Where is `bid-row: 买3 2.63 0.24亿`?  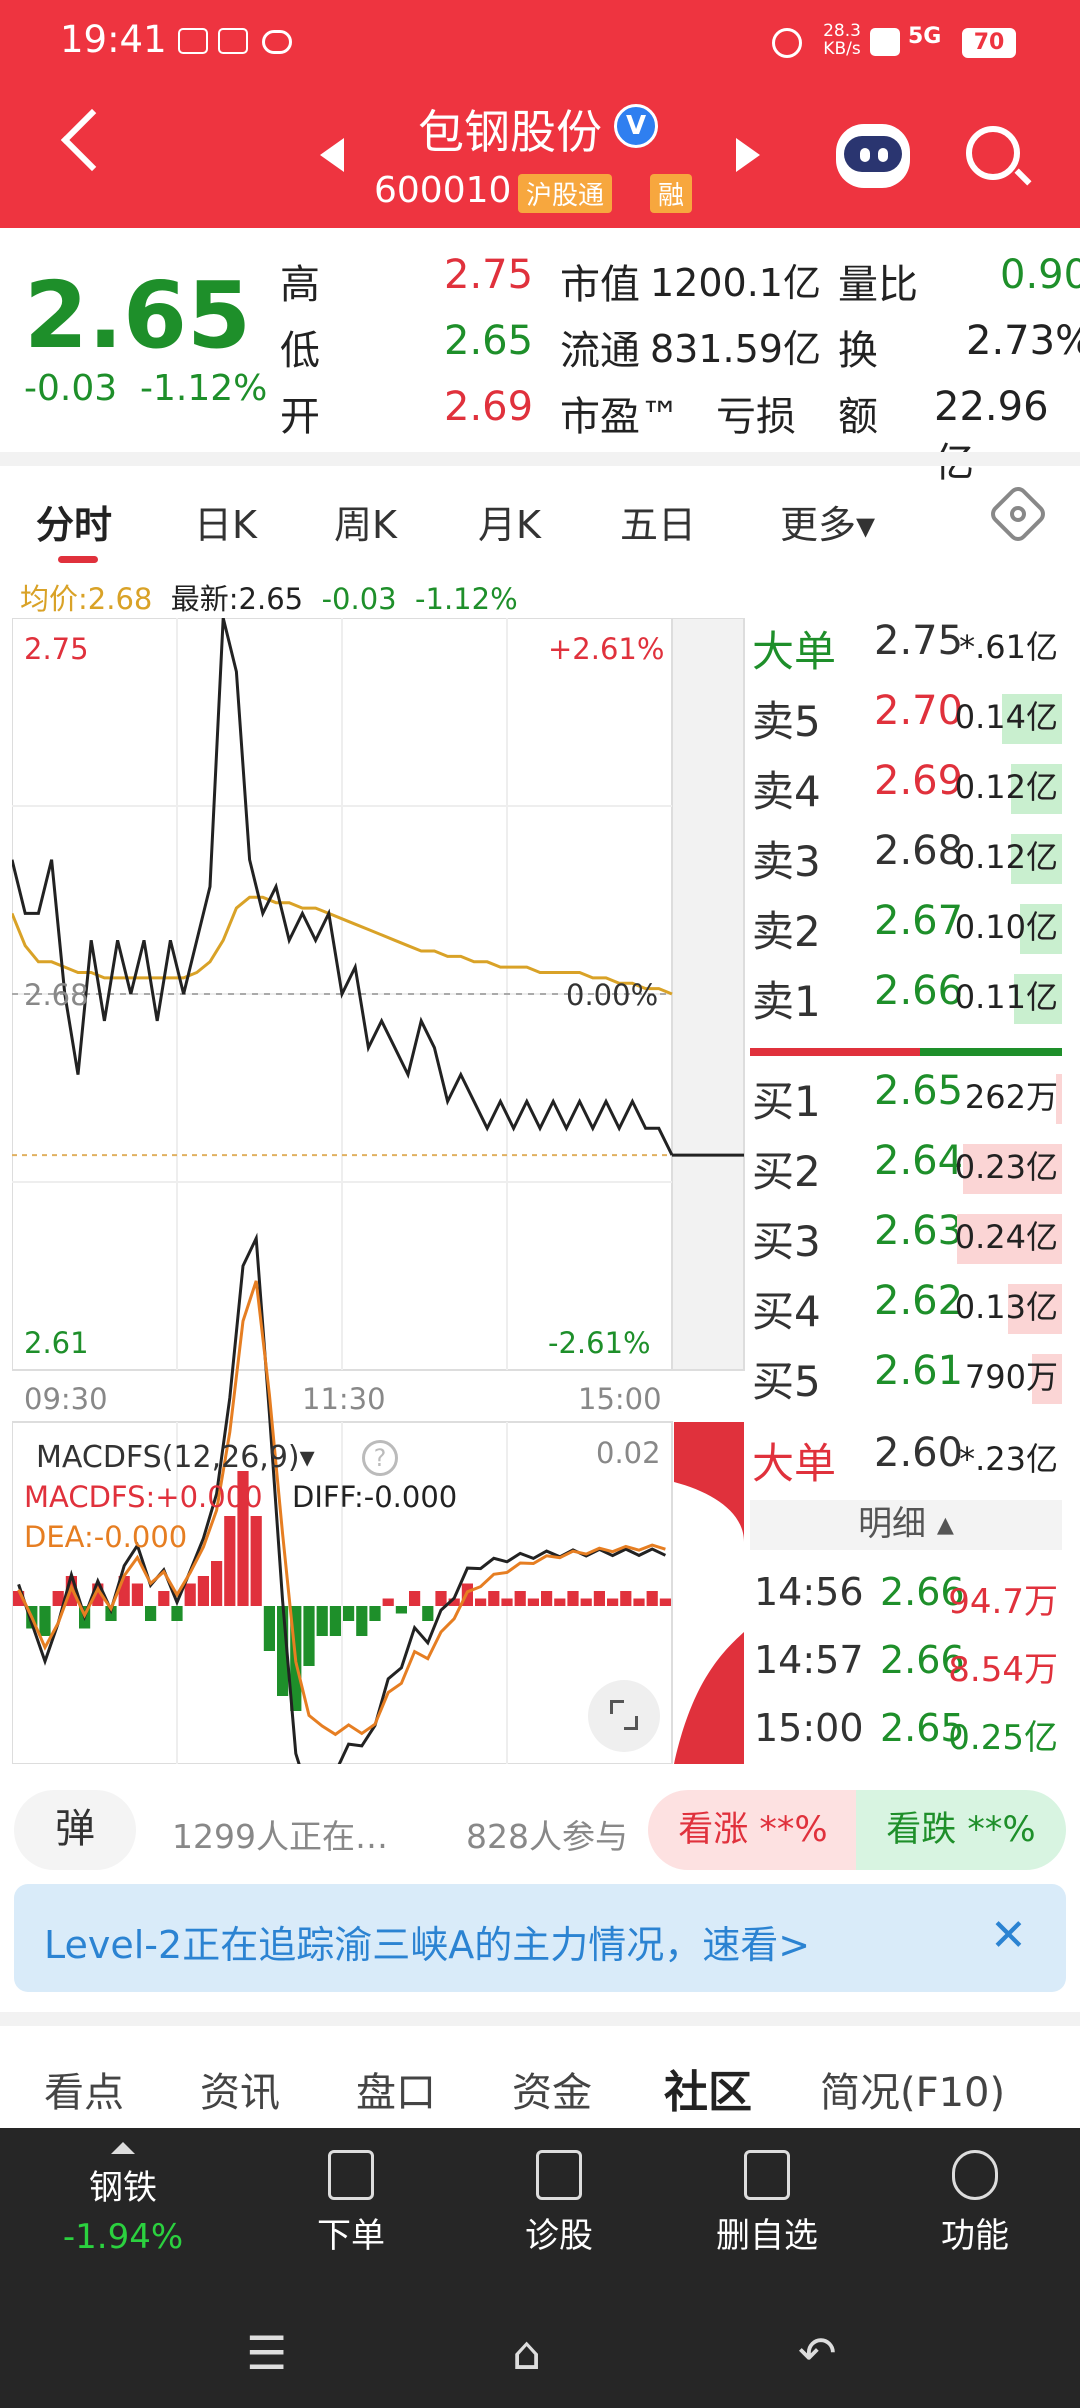 bid-row: 买3 2.63 0.24亿 is located at coordinates (907, 1238).